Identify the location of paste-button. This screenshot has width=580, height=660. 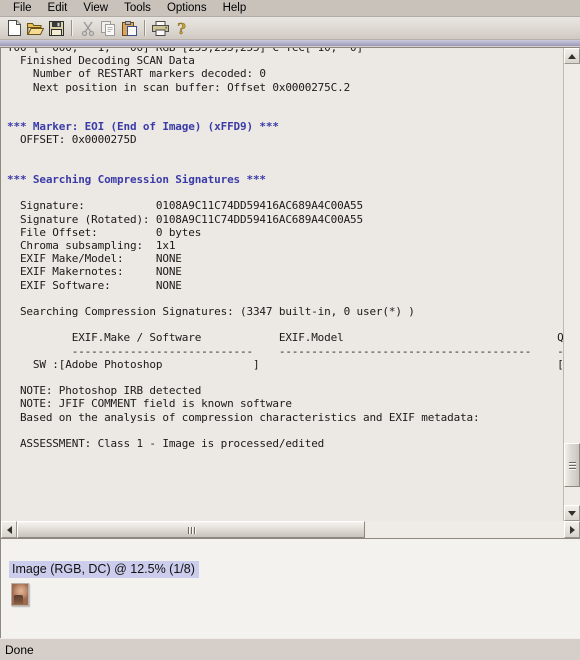
(129, 28).